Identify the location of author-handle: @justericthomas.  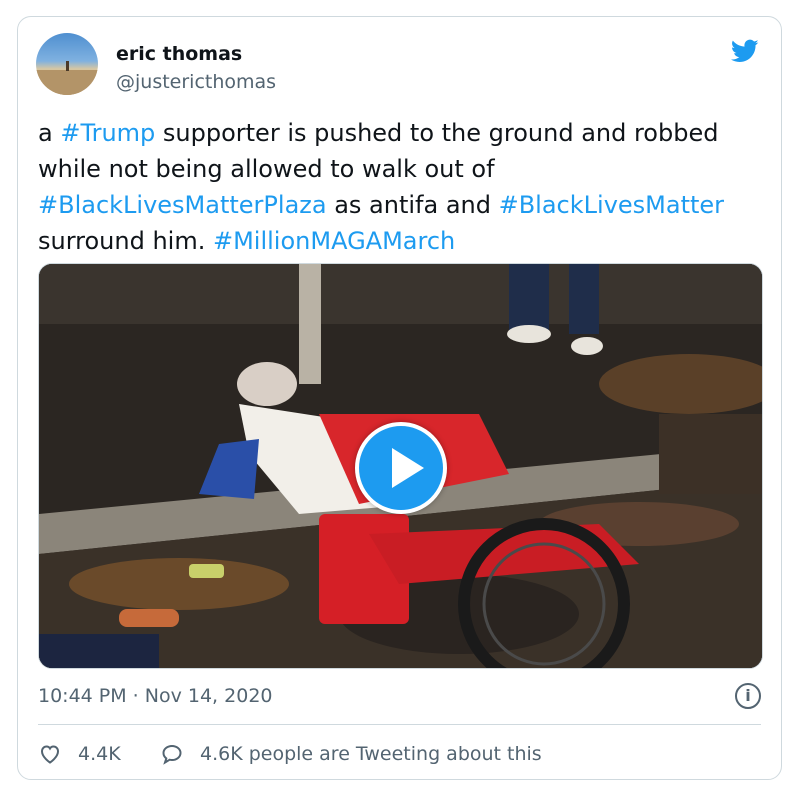
(196, 82).